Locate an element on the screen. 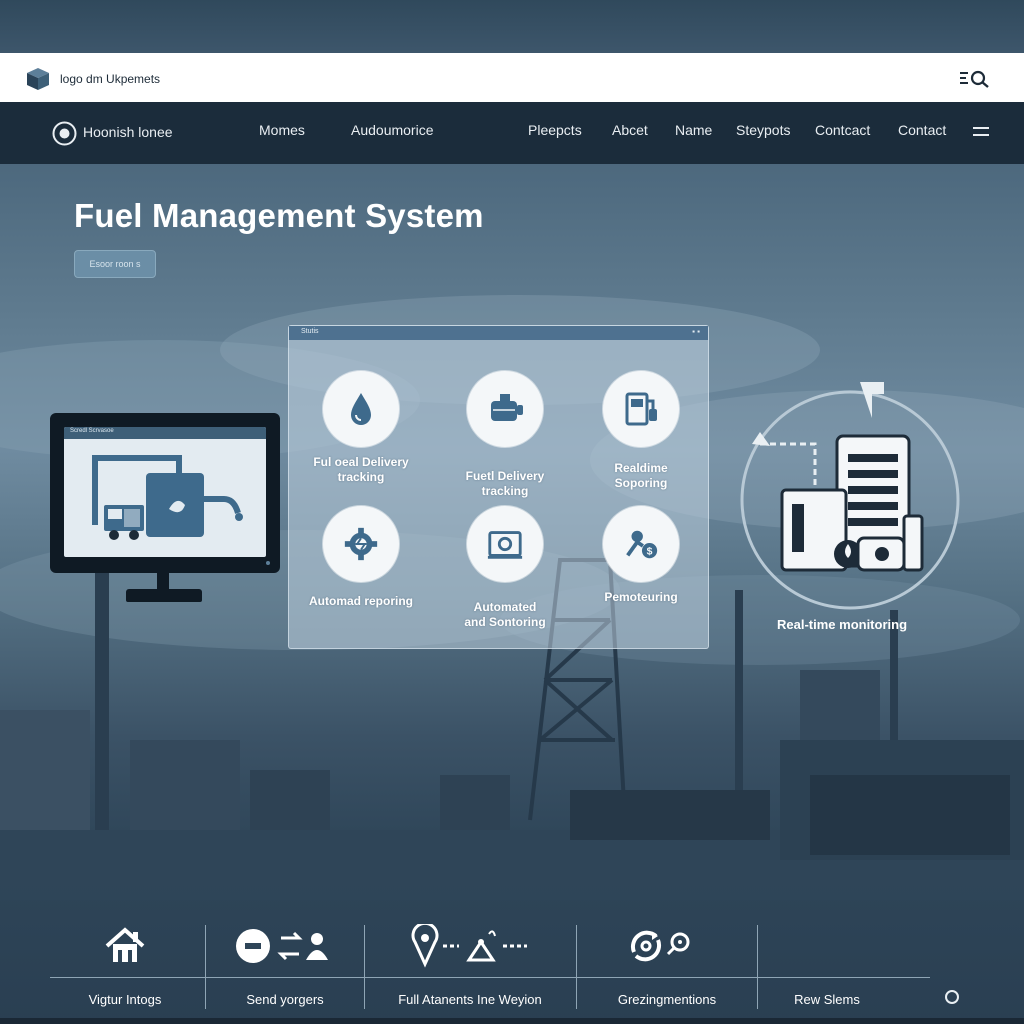 The image size is (1024, 1024). transfer-icon is located at coordinates (282, 946).